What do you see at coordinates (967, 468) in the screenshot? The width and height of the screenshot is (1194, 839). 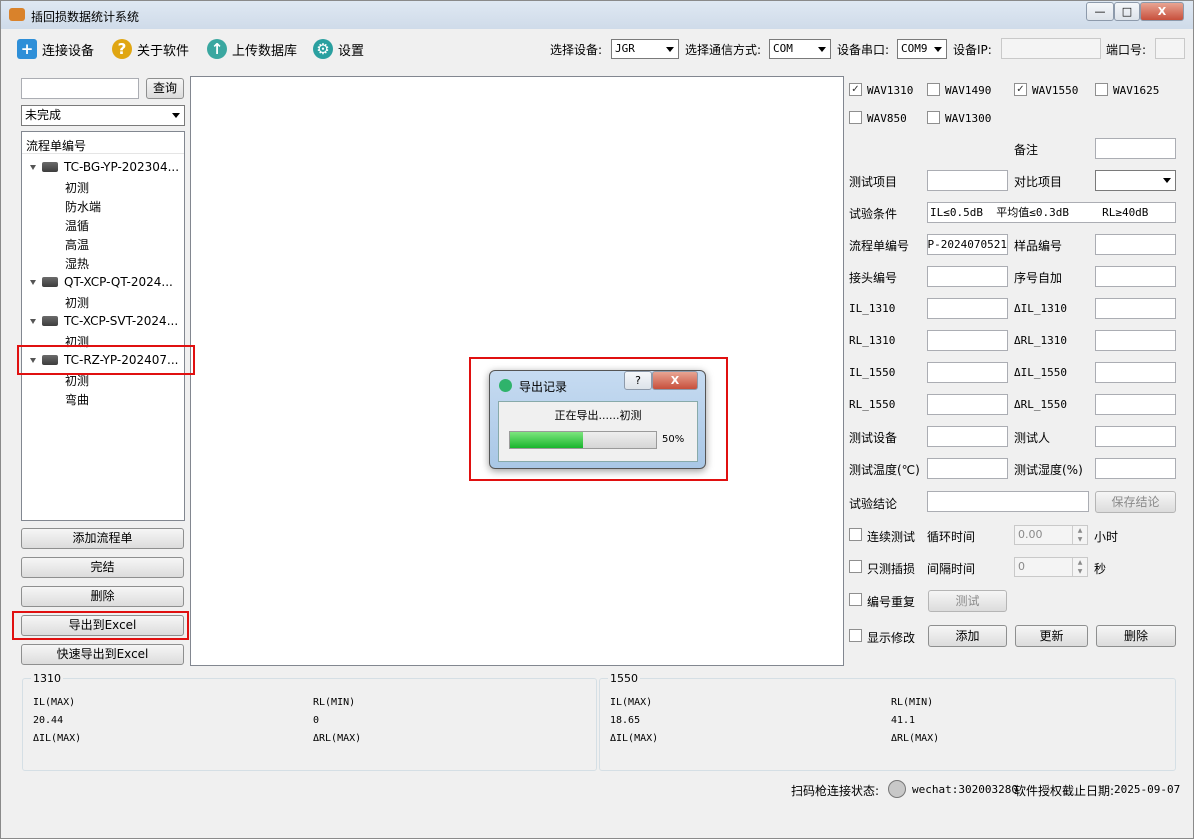 I see `temperature-input` at bounding box center [967, 468].